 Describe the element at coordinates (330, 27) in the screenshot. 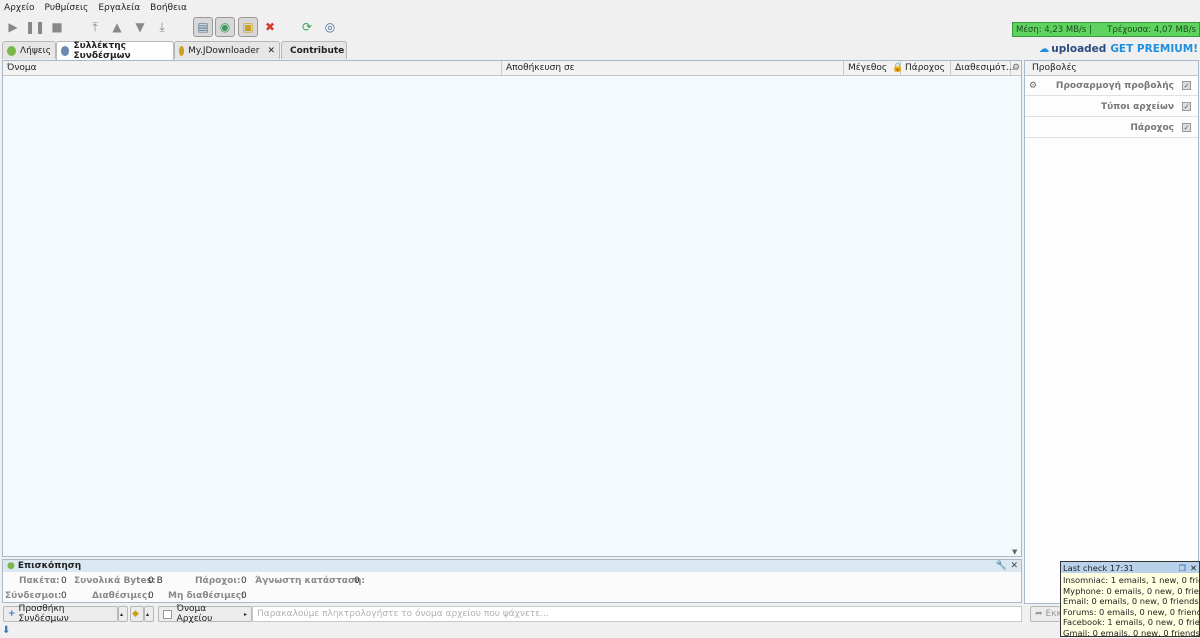

I see `update-icon: ◎` at that location.